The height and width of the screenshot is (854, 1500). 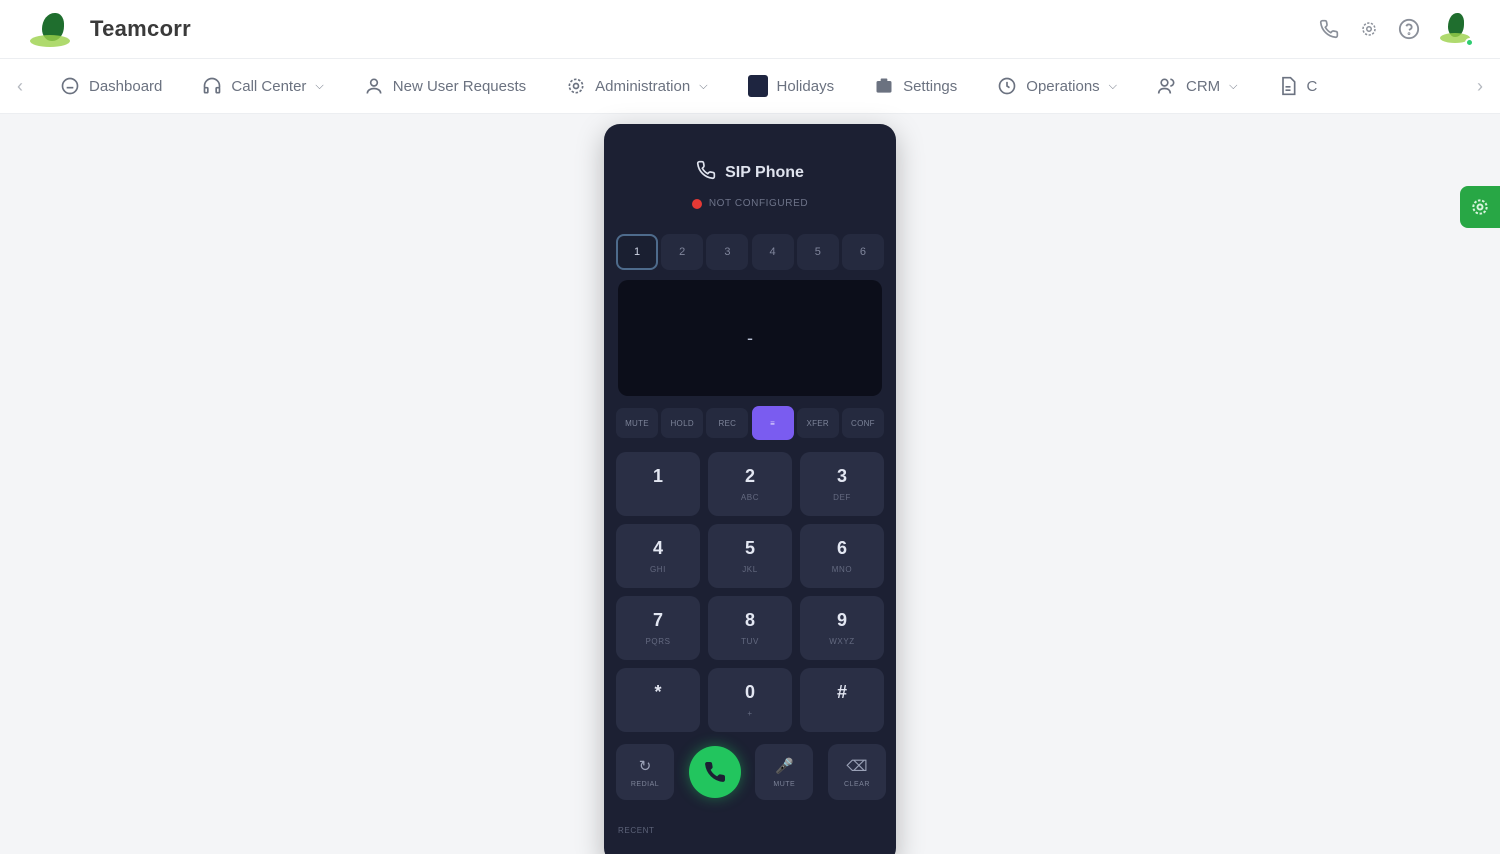 What do you see at coordinates (842, 569) in the screenshot?
I see `key-letters: MNO` at bounding box center [842, 569].